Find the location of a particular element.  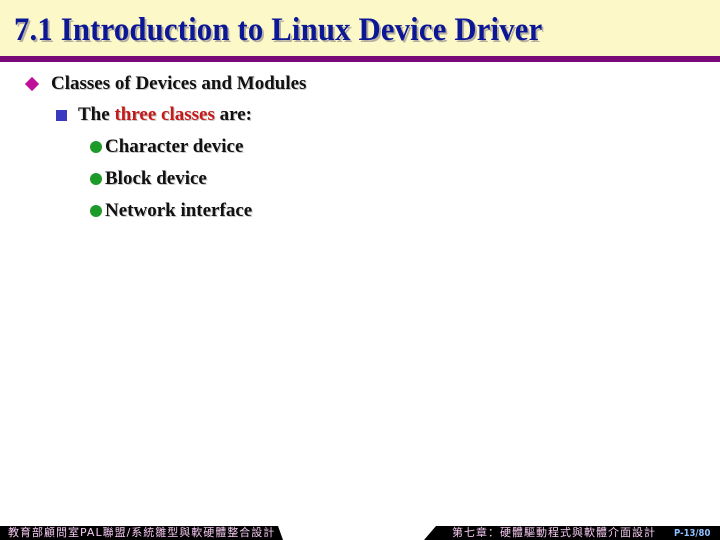

bullet-level3-text: Network interface is located at coordinates (179, 210).